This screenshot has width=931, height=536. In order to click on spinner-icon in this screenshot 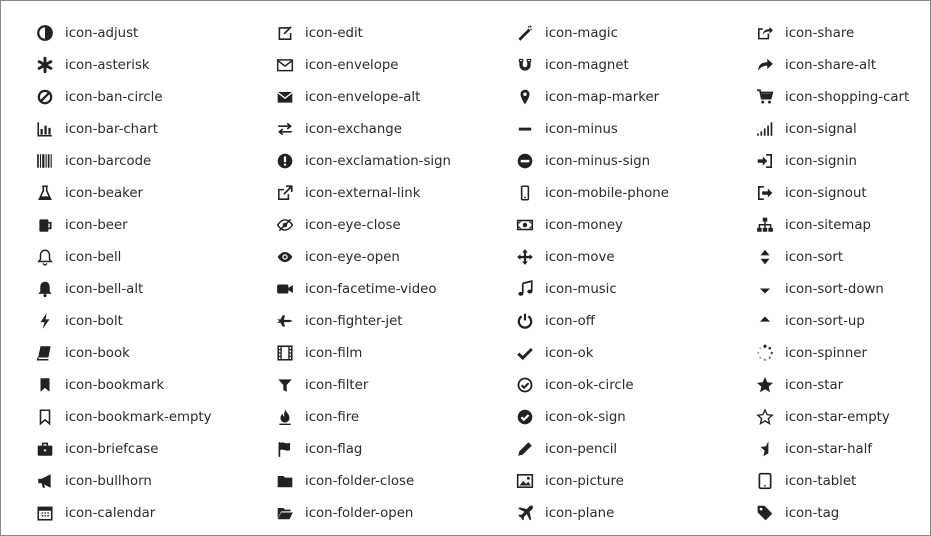, I will do `click(765, 353)`.